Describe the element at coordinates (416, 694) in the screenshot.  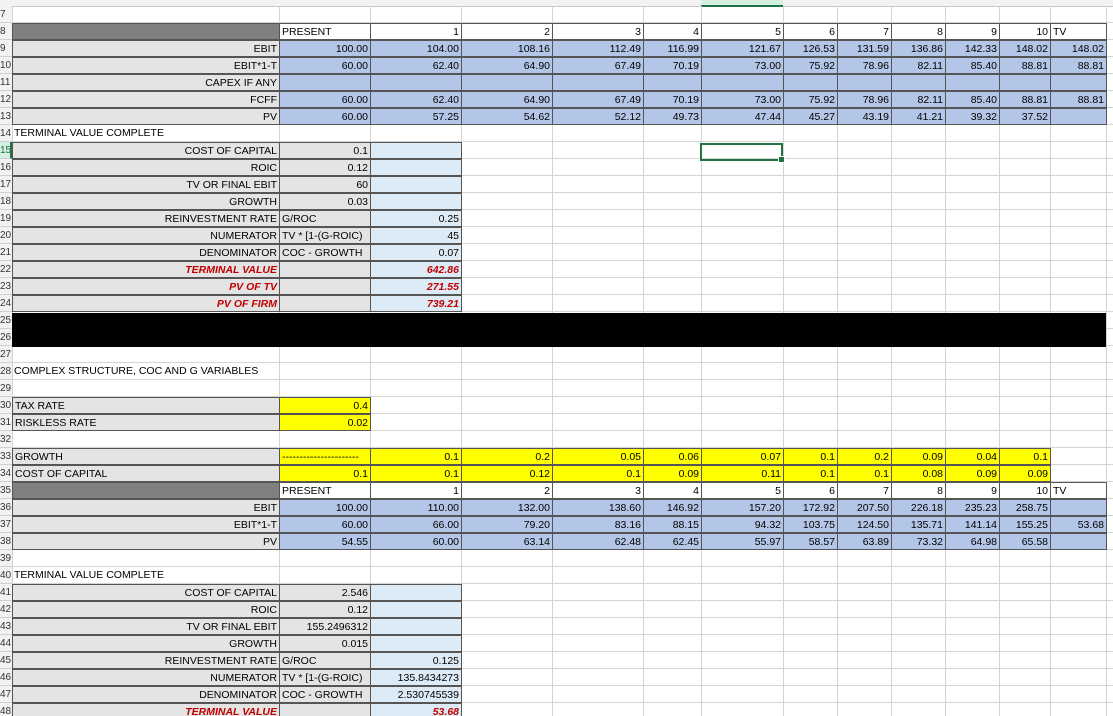
I see `param-result: 2.530745539` at that location.